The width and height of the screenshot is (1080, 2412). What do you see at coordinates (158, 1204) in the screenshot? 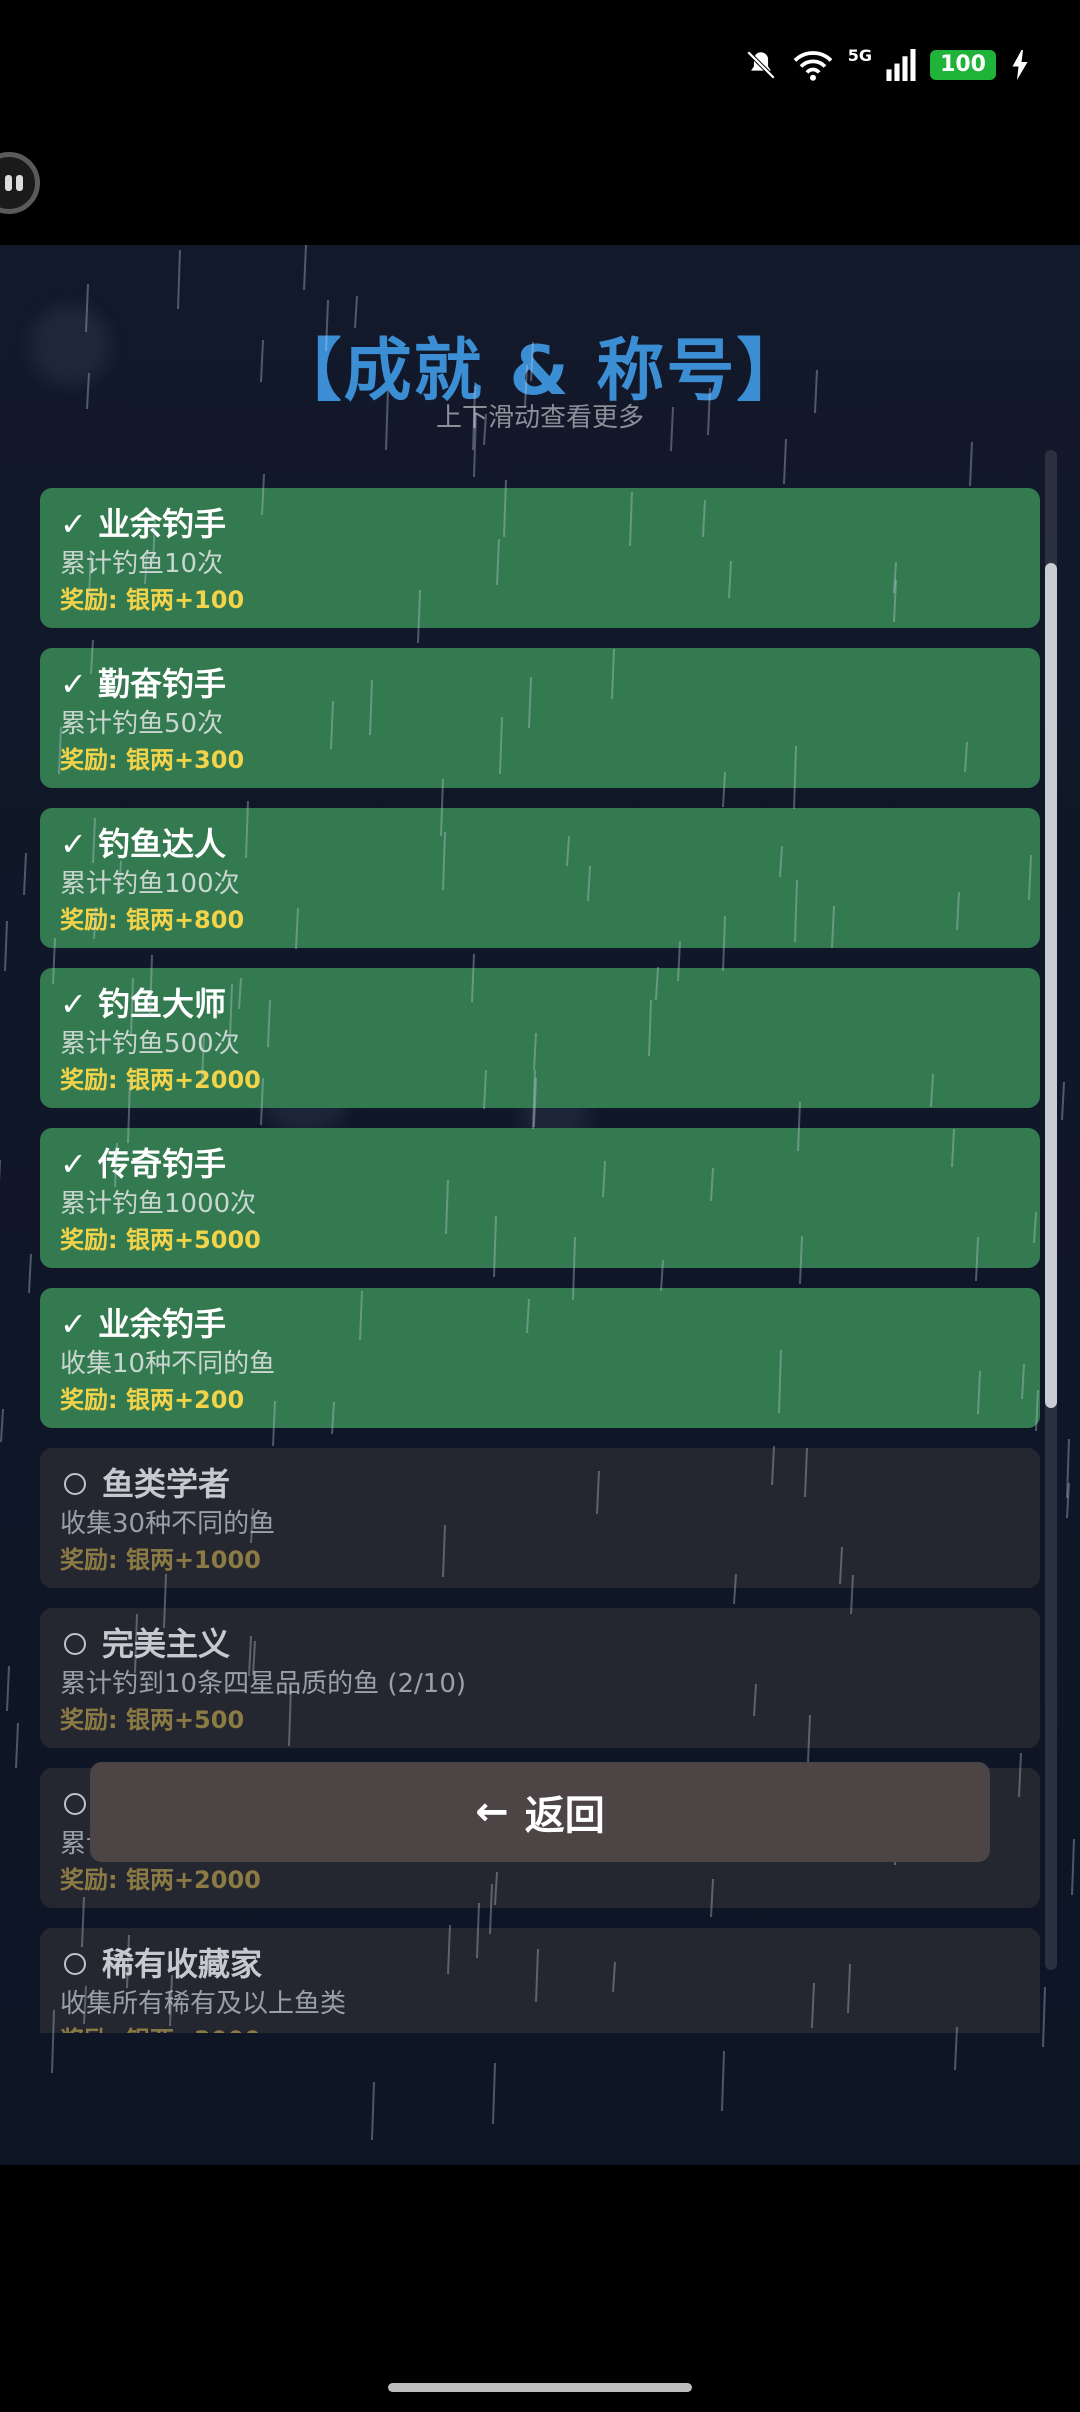
I see `achievement-description: 累计钓鱼1000次` at bounding box center [158, 1204].